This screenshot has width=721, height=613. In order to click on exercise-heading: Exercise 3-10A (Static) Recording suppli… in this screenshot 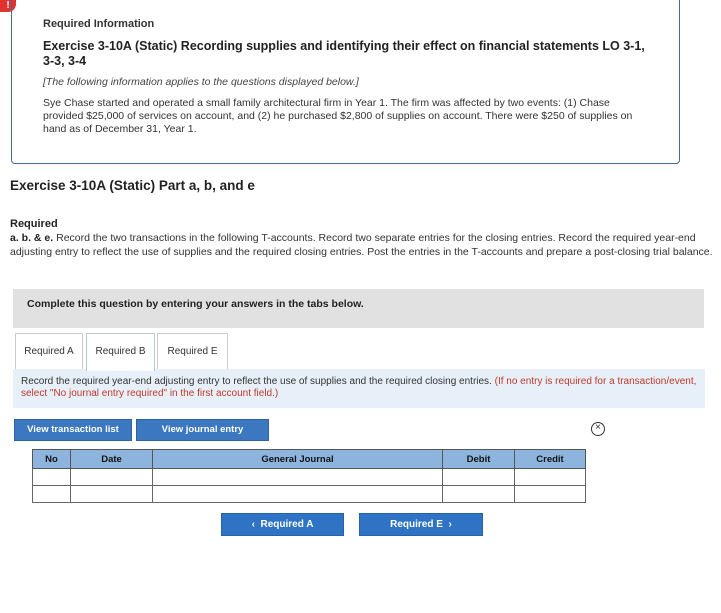, I will do `click(344, 53)`.